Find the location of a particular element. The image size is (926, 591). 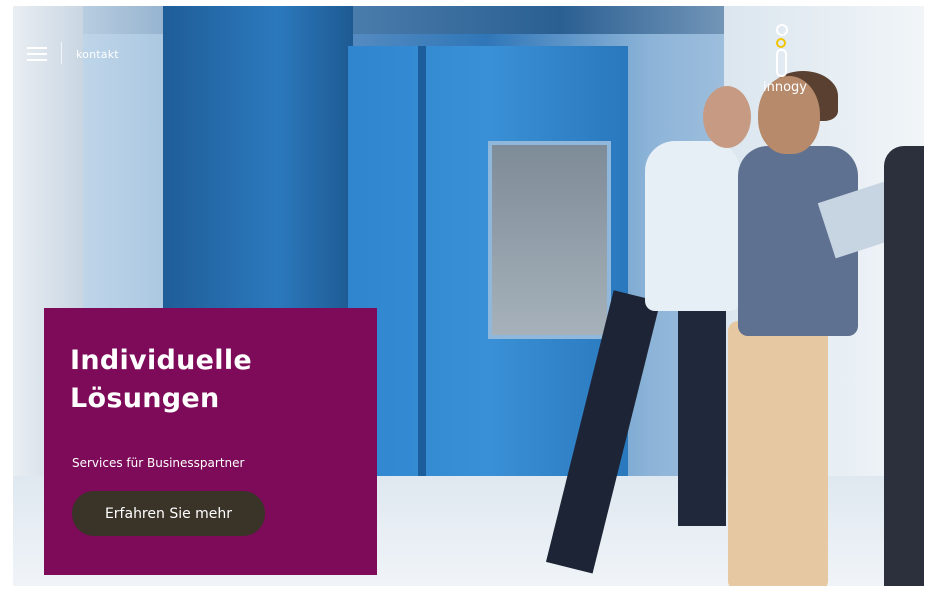

person-legs is located at coordinates (778, 453).